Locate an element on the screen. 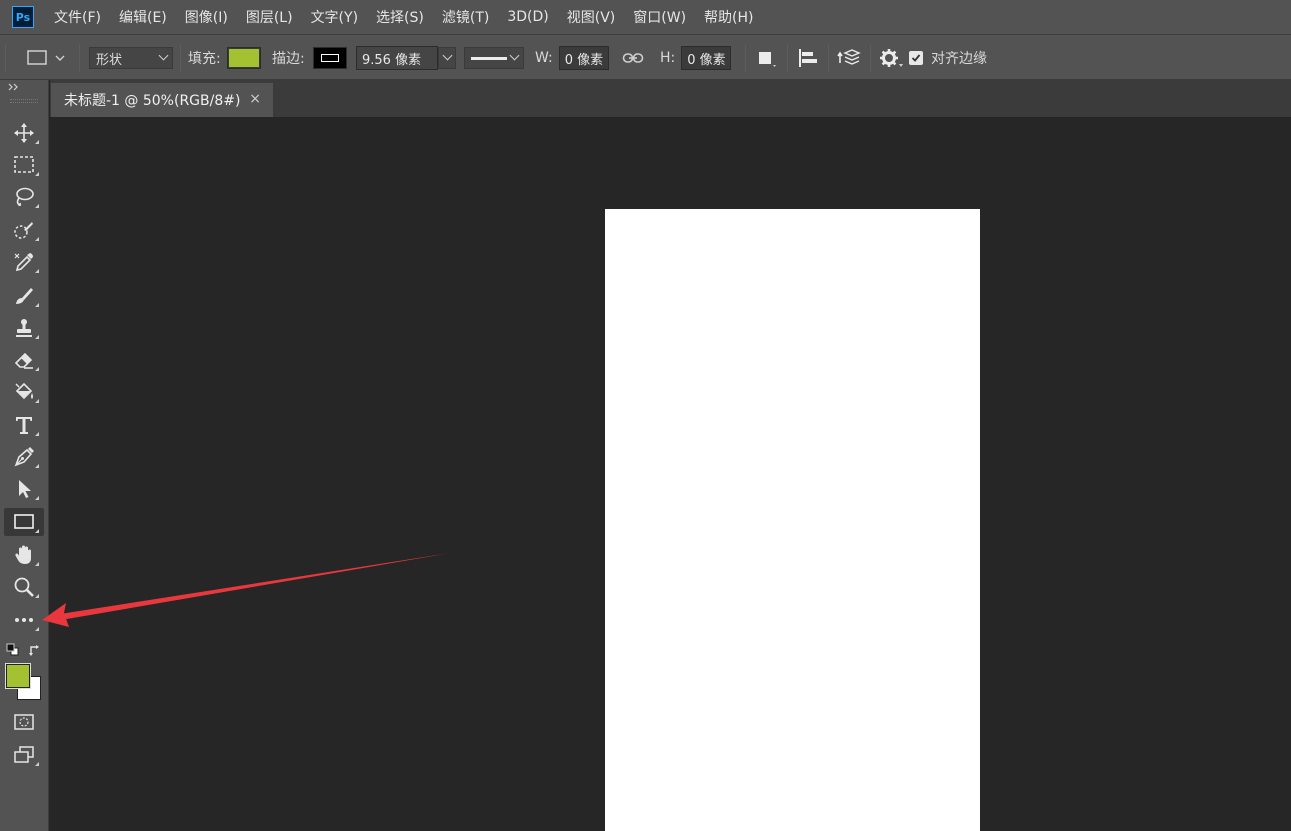  screen-mode-button is located at coordinates (24, 755).